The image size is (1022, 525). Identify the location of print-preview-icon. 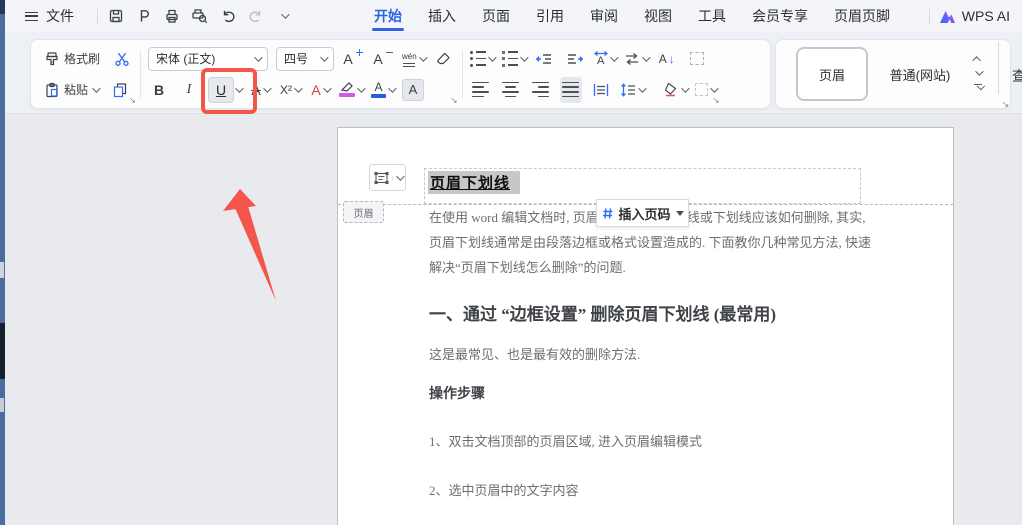
(199, 16).